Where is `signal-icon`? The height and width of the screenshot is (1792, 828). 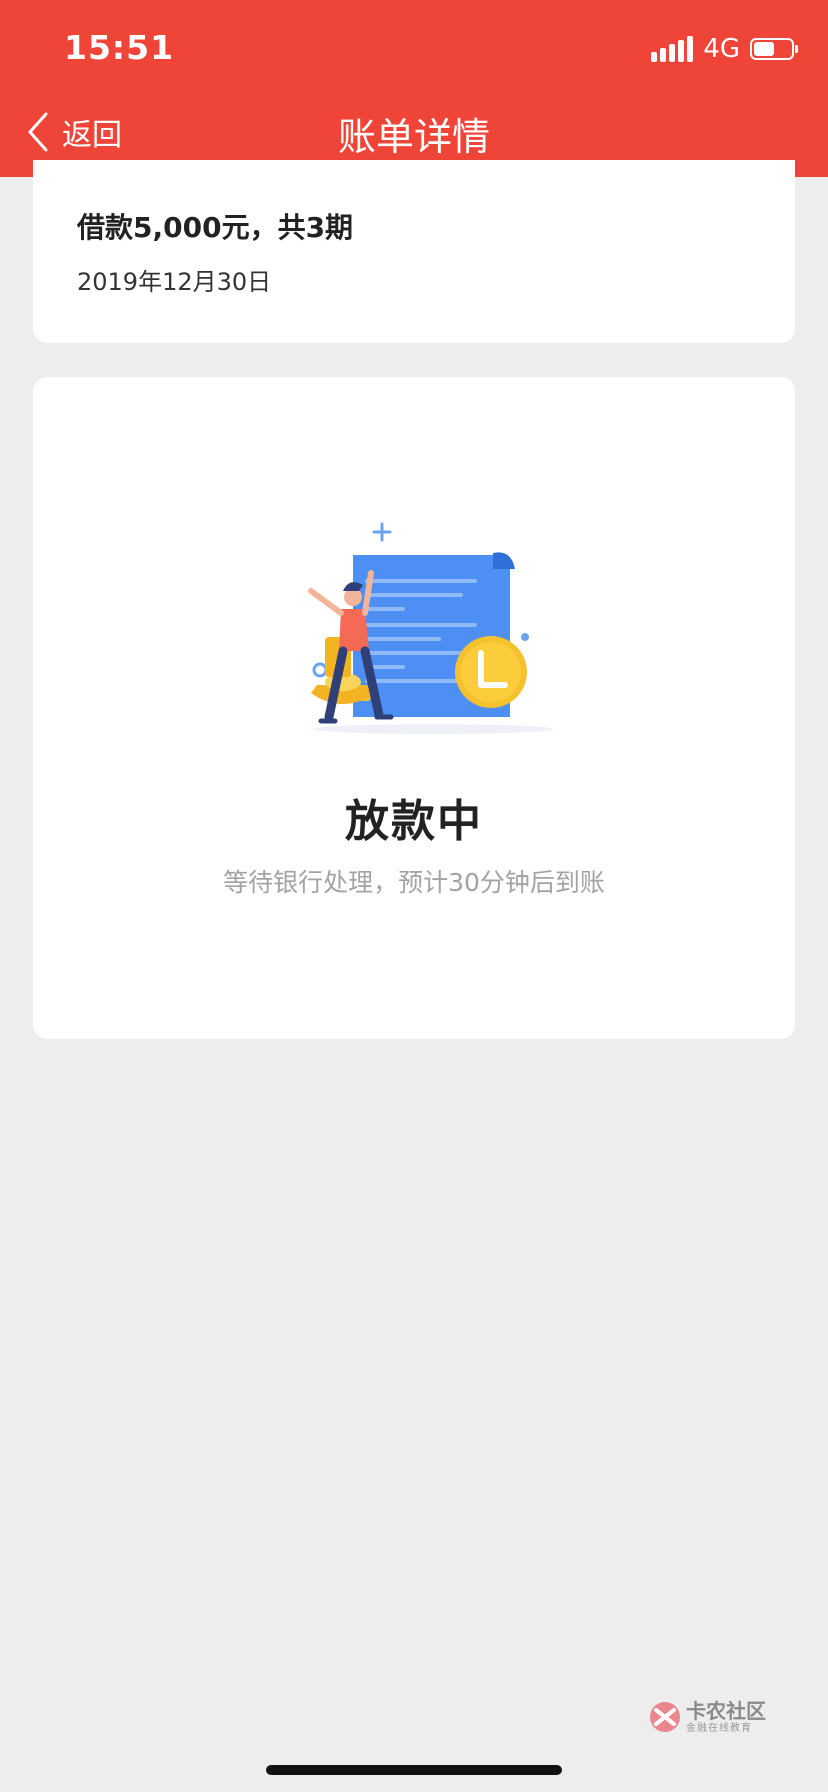
signal-icon is located at coordinates (672, 49).